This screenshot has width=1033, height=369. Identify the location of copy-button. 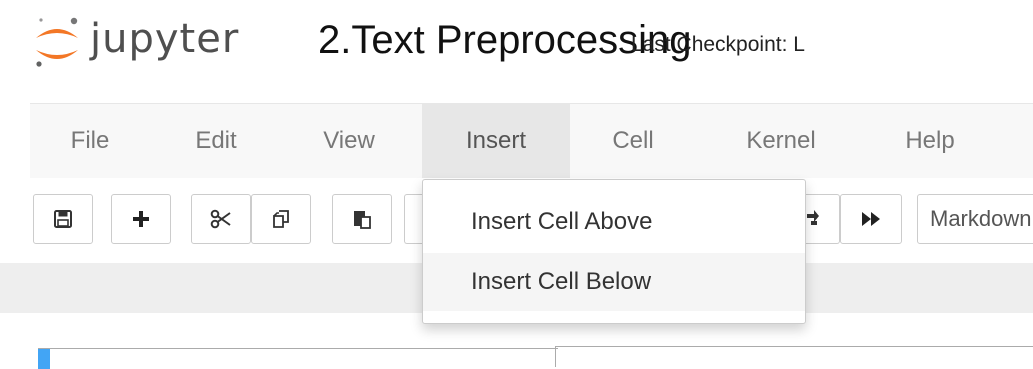
(281, 219).